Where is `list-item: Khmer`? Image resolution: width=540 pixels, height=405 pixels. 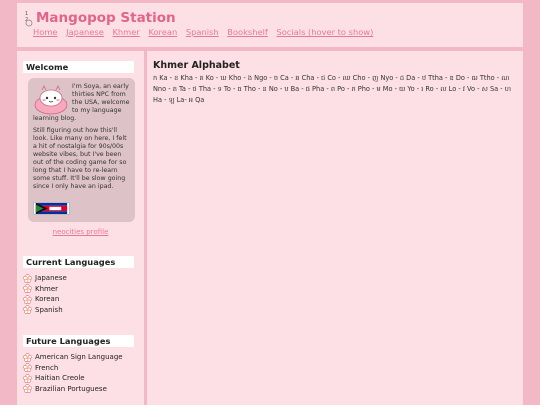 list-item: Khmer is located at coordinates (45, 289).